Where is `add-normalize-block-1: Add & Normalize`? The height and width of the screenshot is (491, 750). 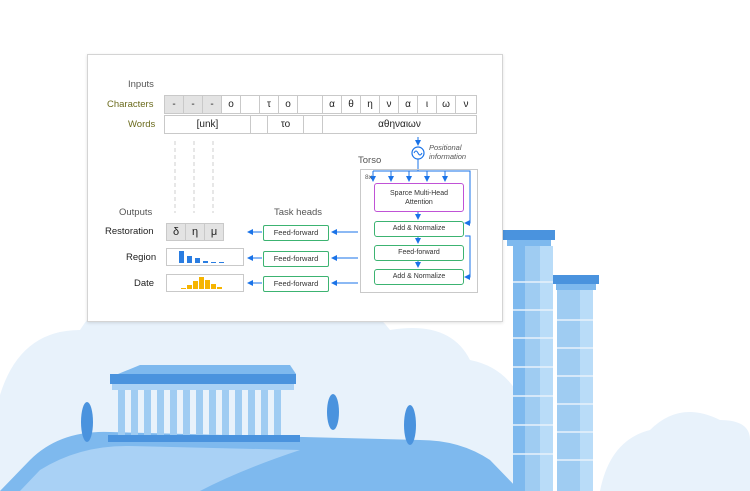
add-normalize-block-1: Add & Normalize is located at coordinates (419, 229).